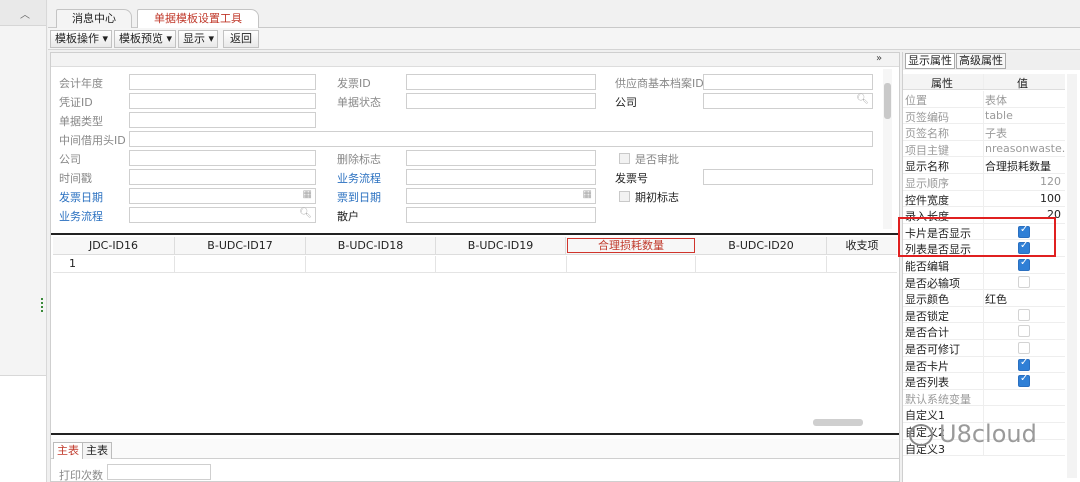 The height and width of the screenshot is (482, 1080). Describe the element at coordinates (927, 200) in the screenshot. I see `property-name: 控件宽度` at that location.